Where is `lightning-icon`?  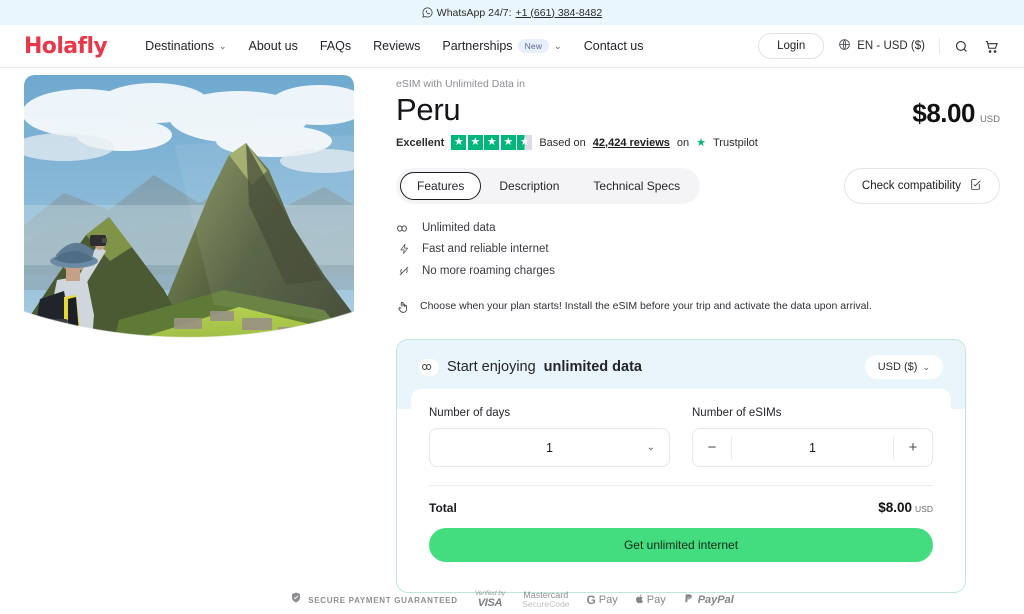 lightning-icon is located at coordinates (404, 249).